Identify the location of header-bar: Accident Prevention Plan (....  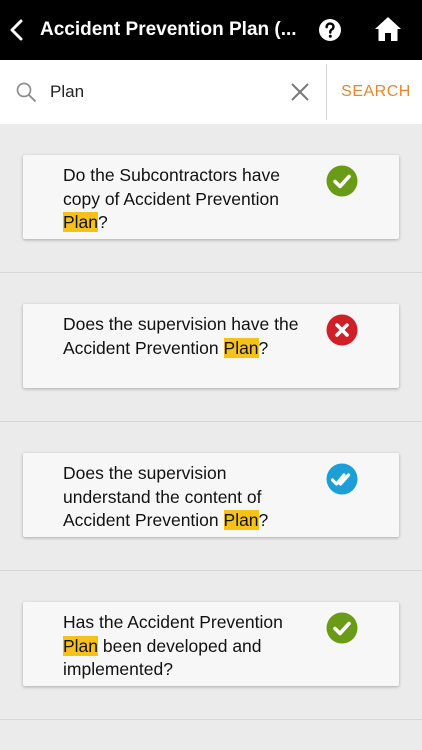
(211, 30).